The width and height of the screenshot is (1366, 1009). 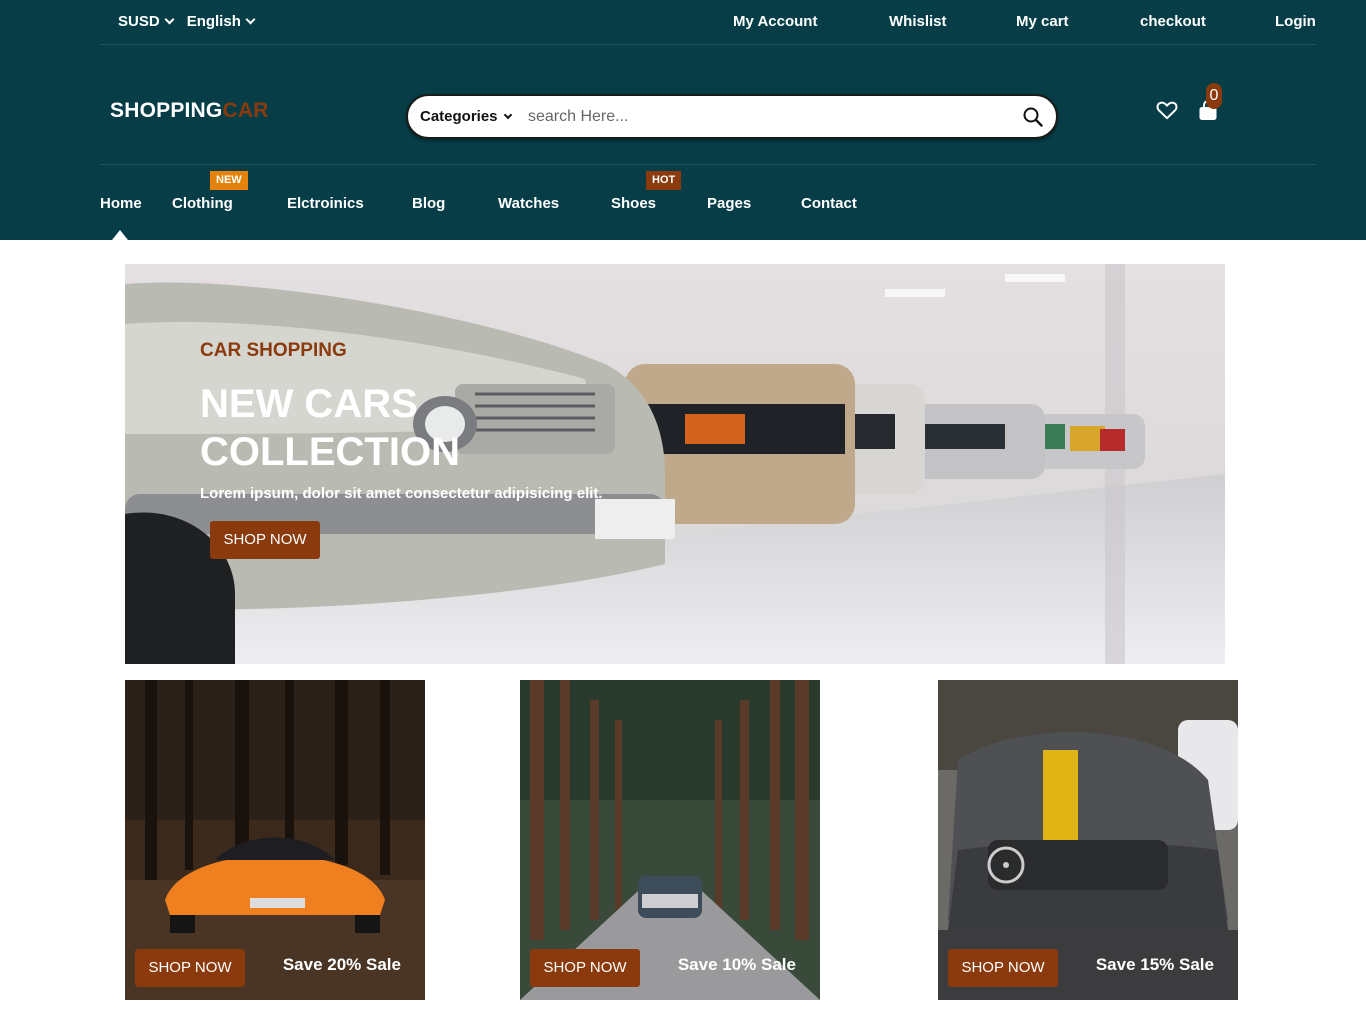 What do you see at coordinates (245, 110) in the screenshot?
I see `logo-part-car: CAR` at bounding box center [245, 110].